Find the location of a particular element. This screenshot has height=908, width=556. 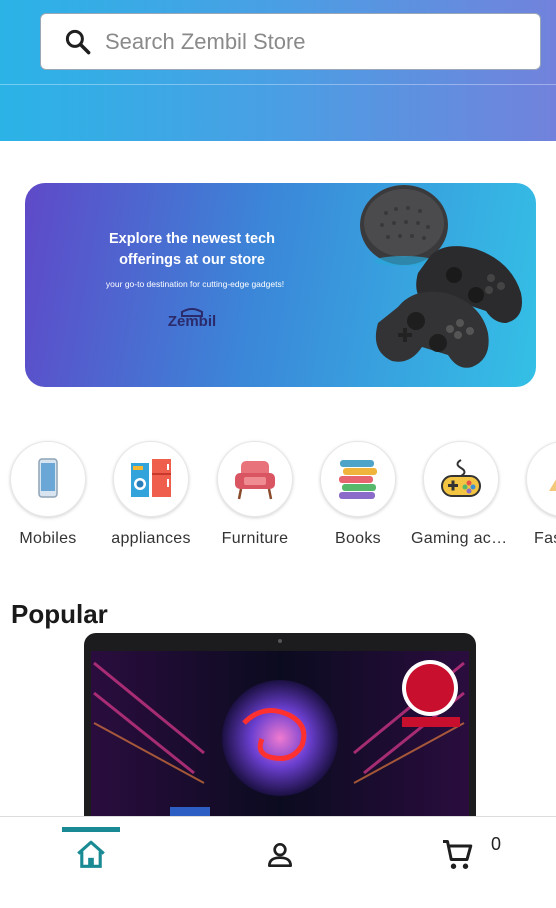

armchair-icon is located at coordinates (255, 480).